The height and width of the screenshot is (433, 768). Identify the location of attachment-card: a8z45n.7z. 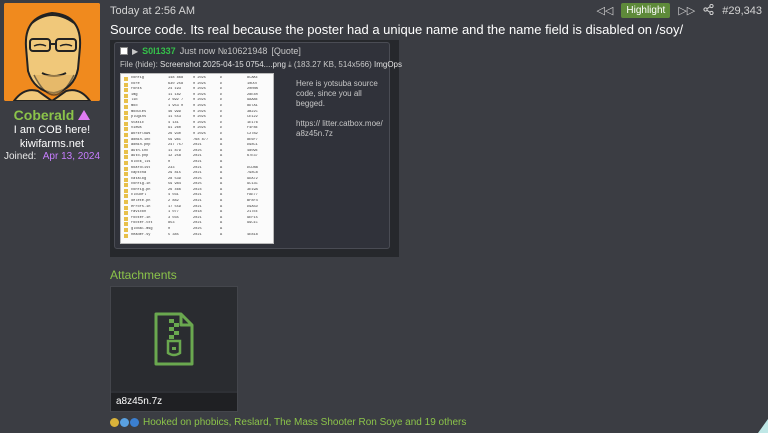
(174, 349).